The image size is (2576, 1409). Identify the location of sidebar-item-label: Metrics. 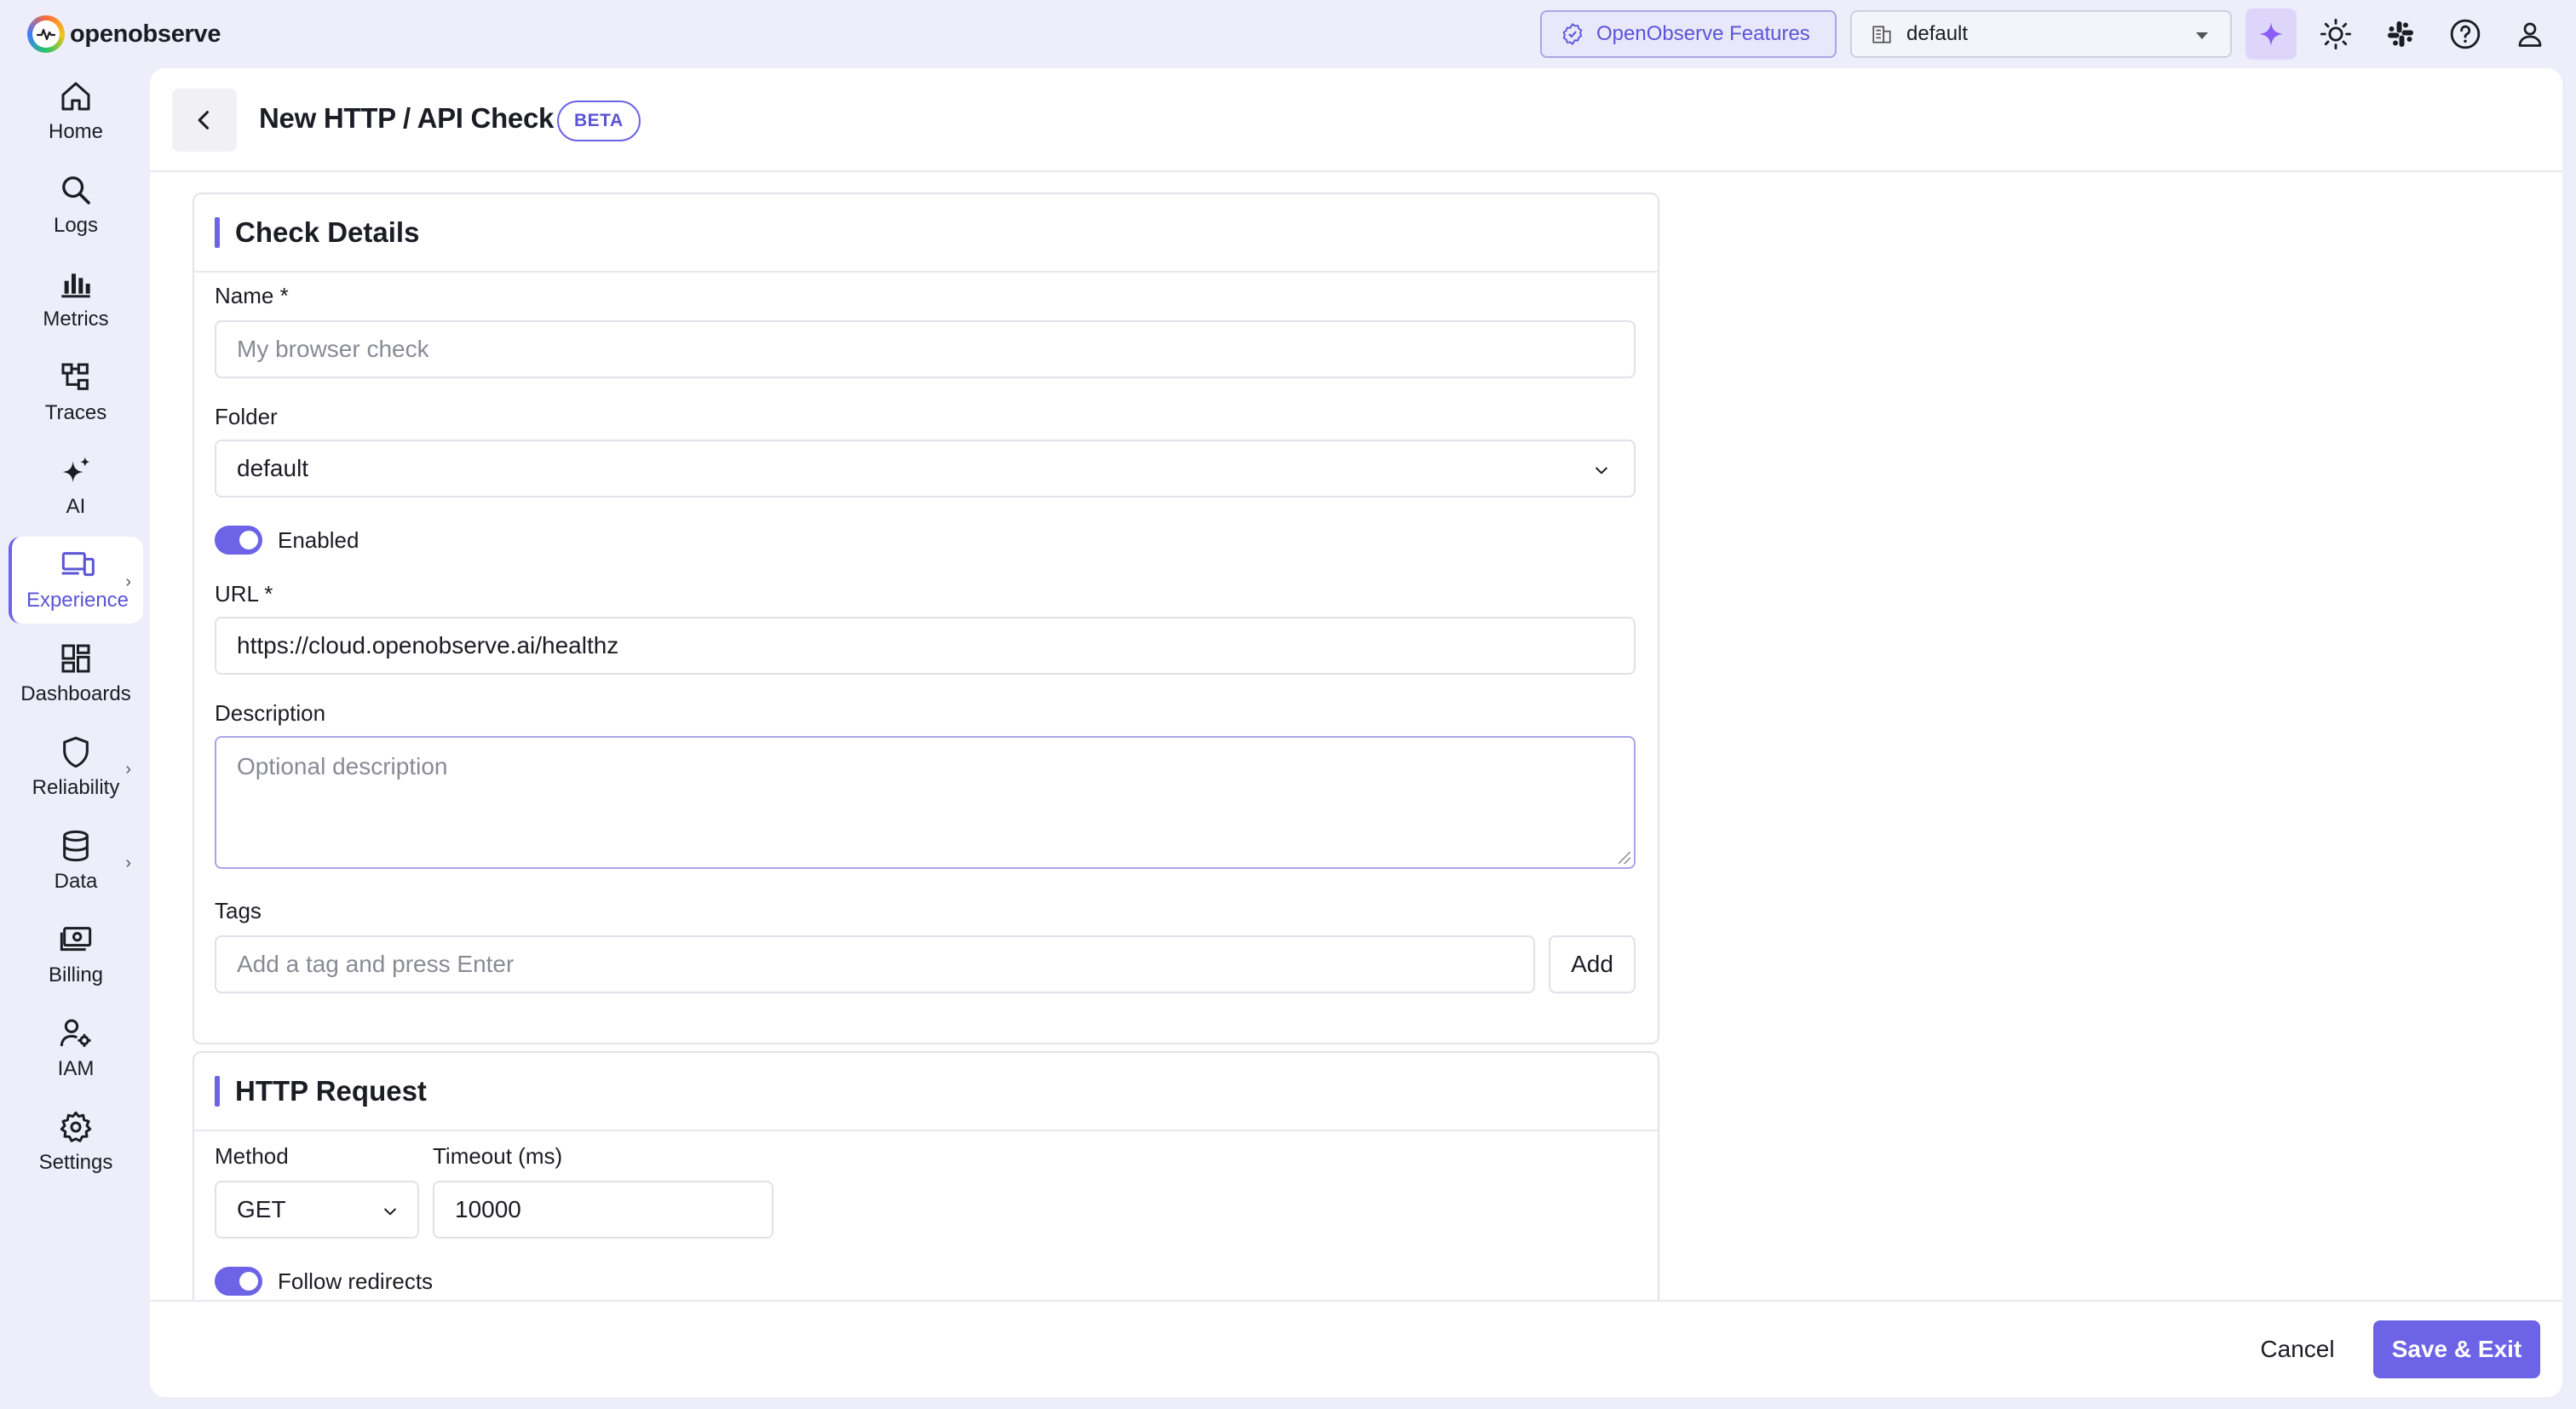
(76, 319).